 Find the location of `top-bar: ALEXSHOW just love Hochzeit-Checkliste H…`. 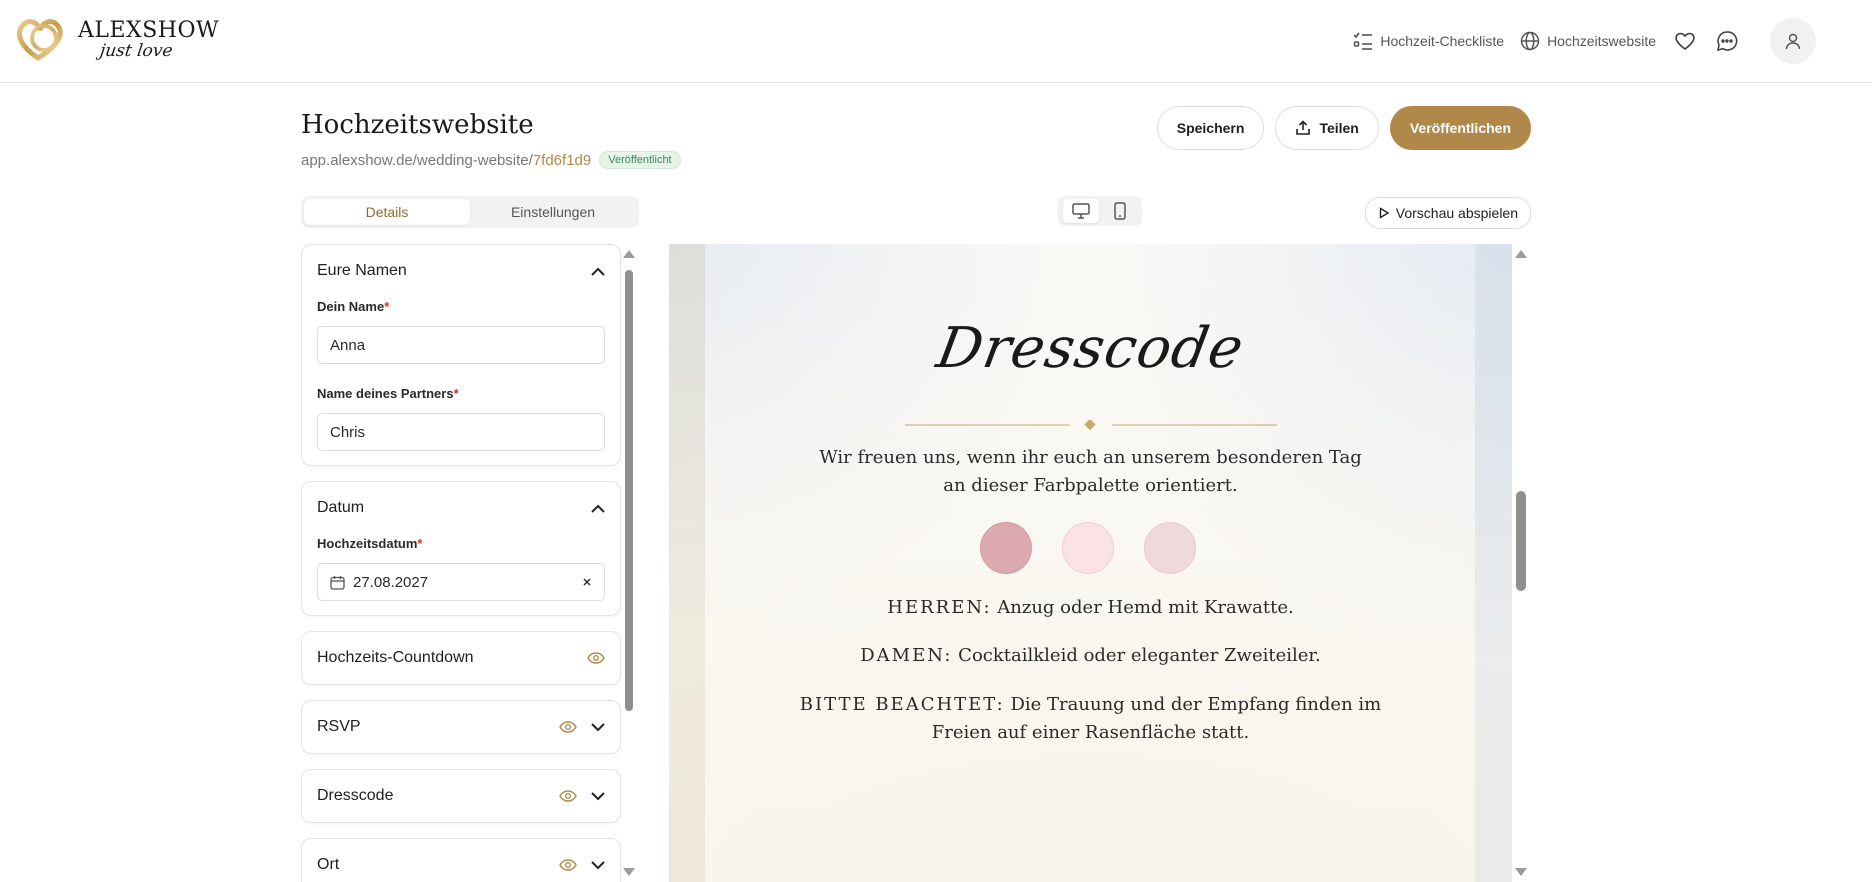

top-bar: ALEXSHOW just love Hochzeit-Checkliste H… is located at coordinates (936, 41).